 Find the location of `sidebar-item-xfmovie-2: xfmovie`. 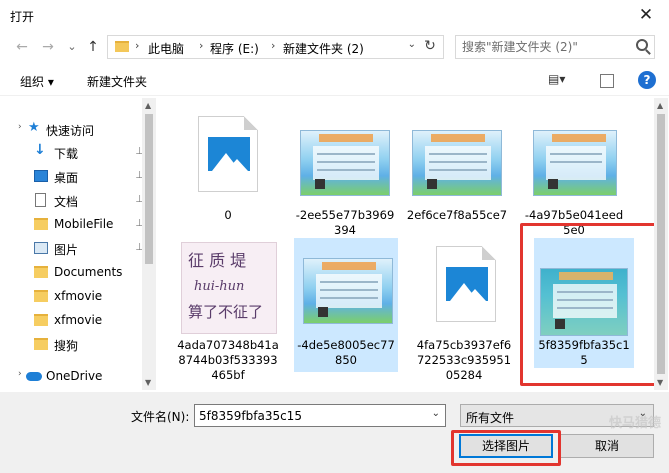

sidebar-item-xfmovie-2: xfmovie is located at coordinates (78, 321).